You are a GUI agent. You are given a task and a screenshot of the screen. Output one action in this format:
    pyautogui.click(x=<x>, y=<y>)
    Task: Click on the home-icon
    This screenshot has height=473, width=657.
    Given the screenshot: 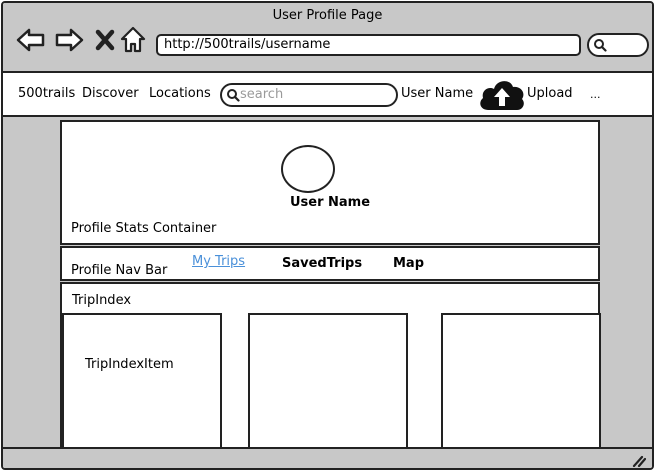 What is the action you would take?
    pyautogui.click(x=133, y=40)
    